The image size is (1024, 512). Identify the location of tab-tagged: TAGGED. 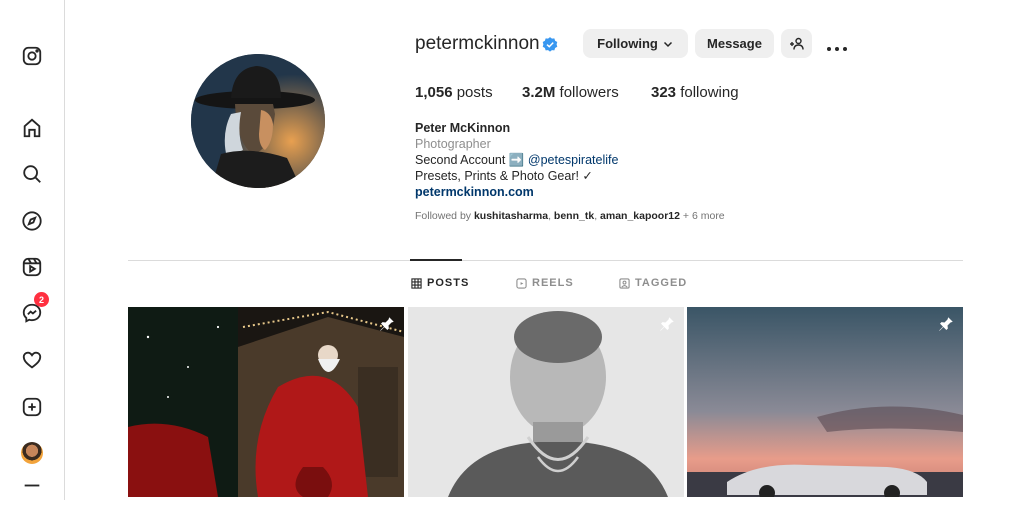
(653, 283).